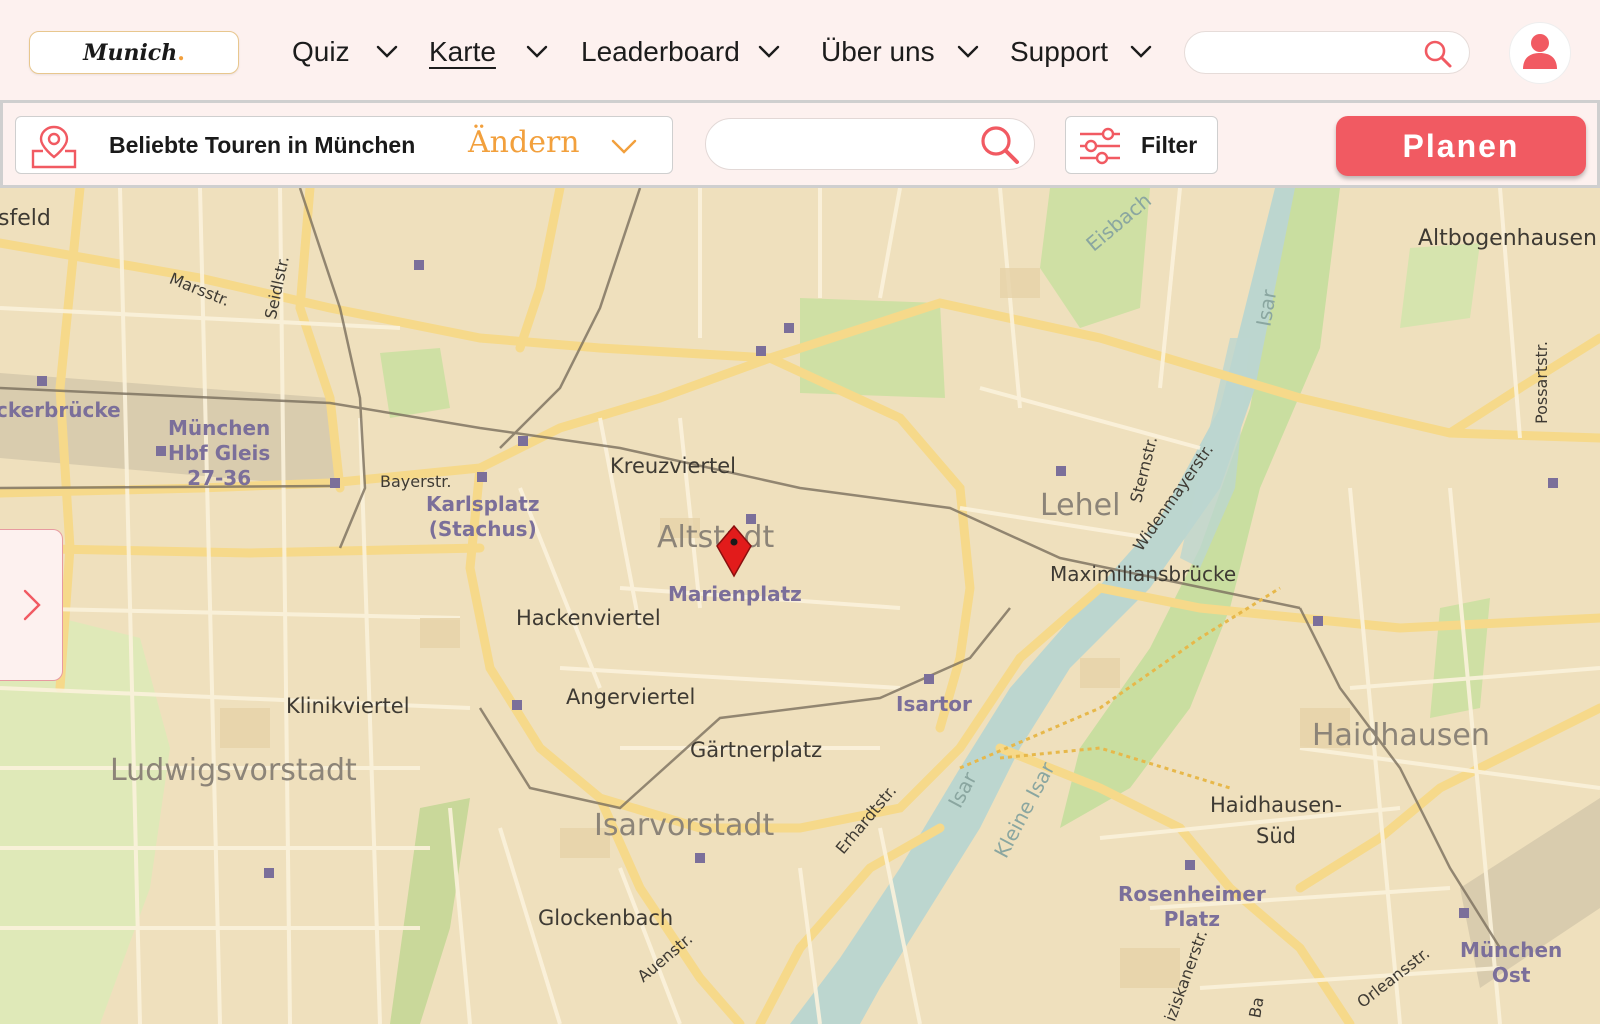 This screenshot has height=1024, width=1600. I want to click on change-tour-link: Ändern, so click(524, 142).